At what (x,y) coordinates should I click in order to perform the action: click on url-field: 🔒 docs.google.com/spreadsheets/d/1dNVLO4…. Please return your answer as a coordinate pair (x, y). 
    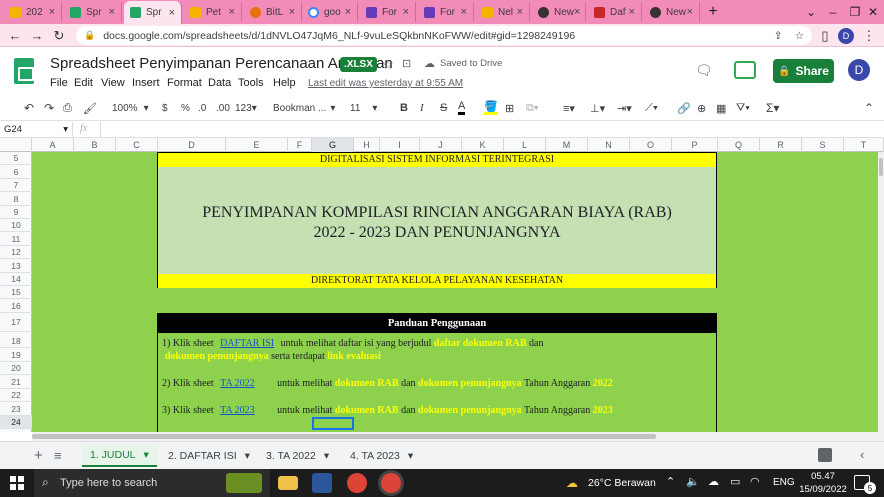
    Looking at the image, I should click on (444, 35).